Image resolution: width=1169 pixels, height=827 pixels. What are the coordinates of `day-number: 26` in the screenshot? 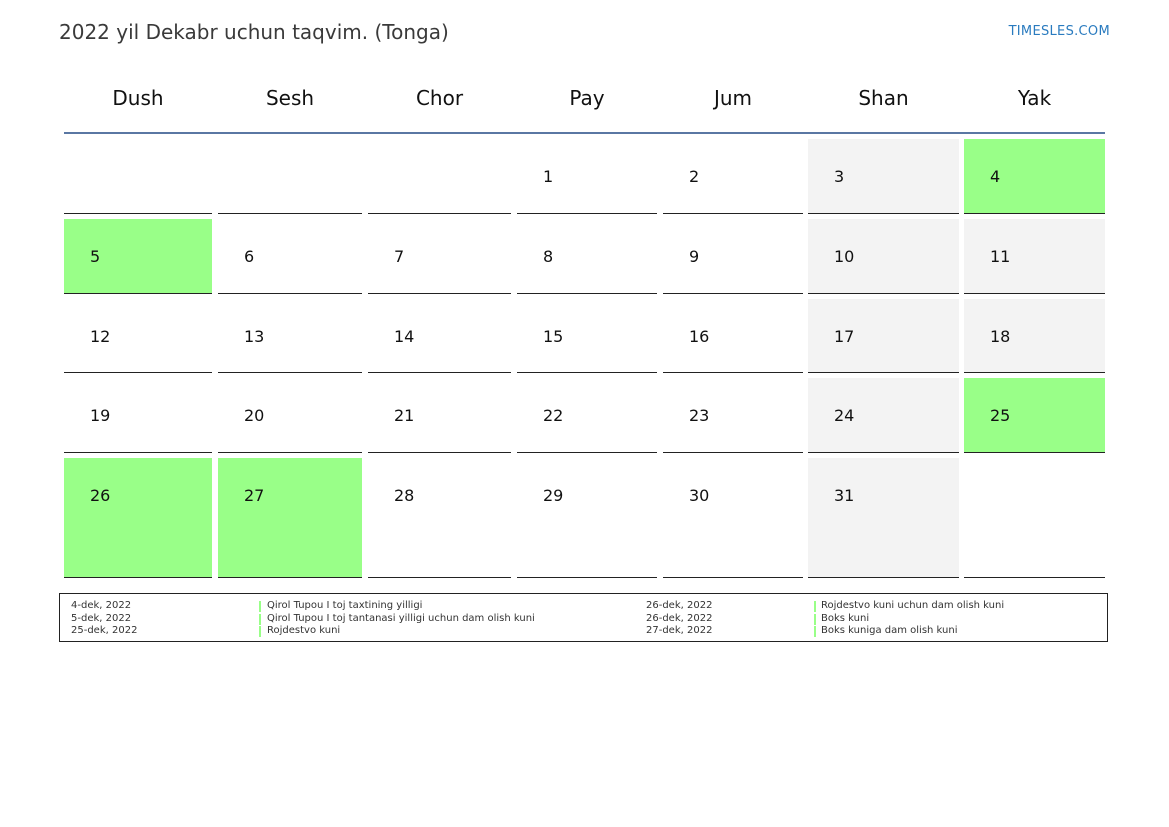 It's located at (100, 495).